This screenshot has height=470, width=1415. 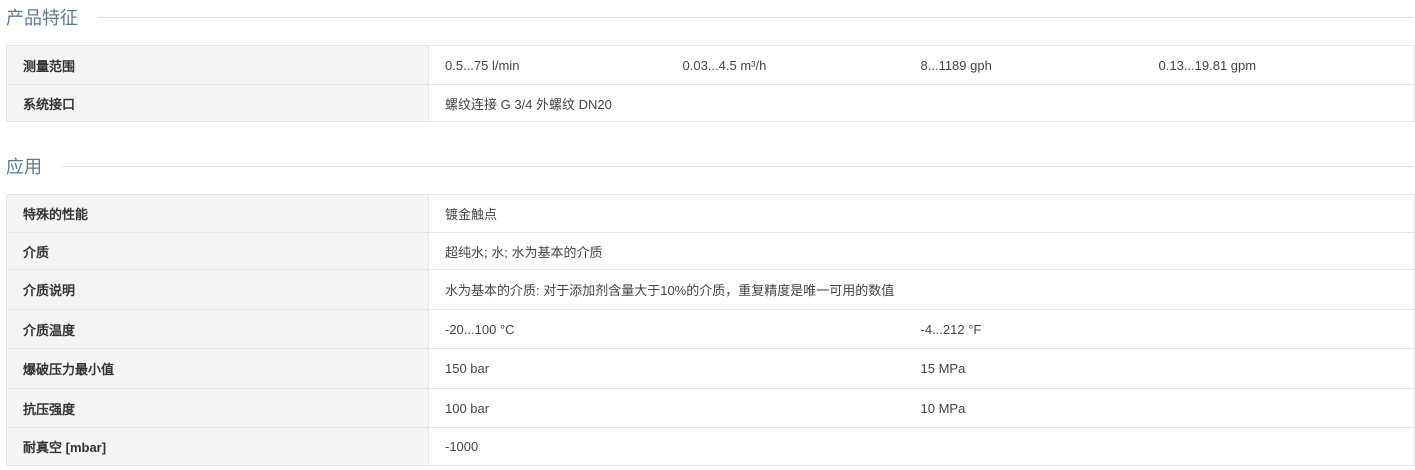 What do you see at coordinates (666, 329) in the screenshot?
I see `row-value: -20...100 °C` at bounding box center [666, 329].